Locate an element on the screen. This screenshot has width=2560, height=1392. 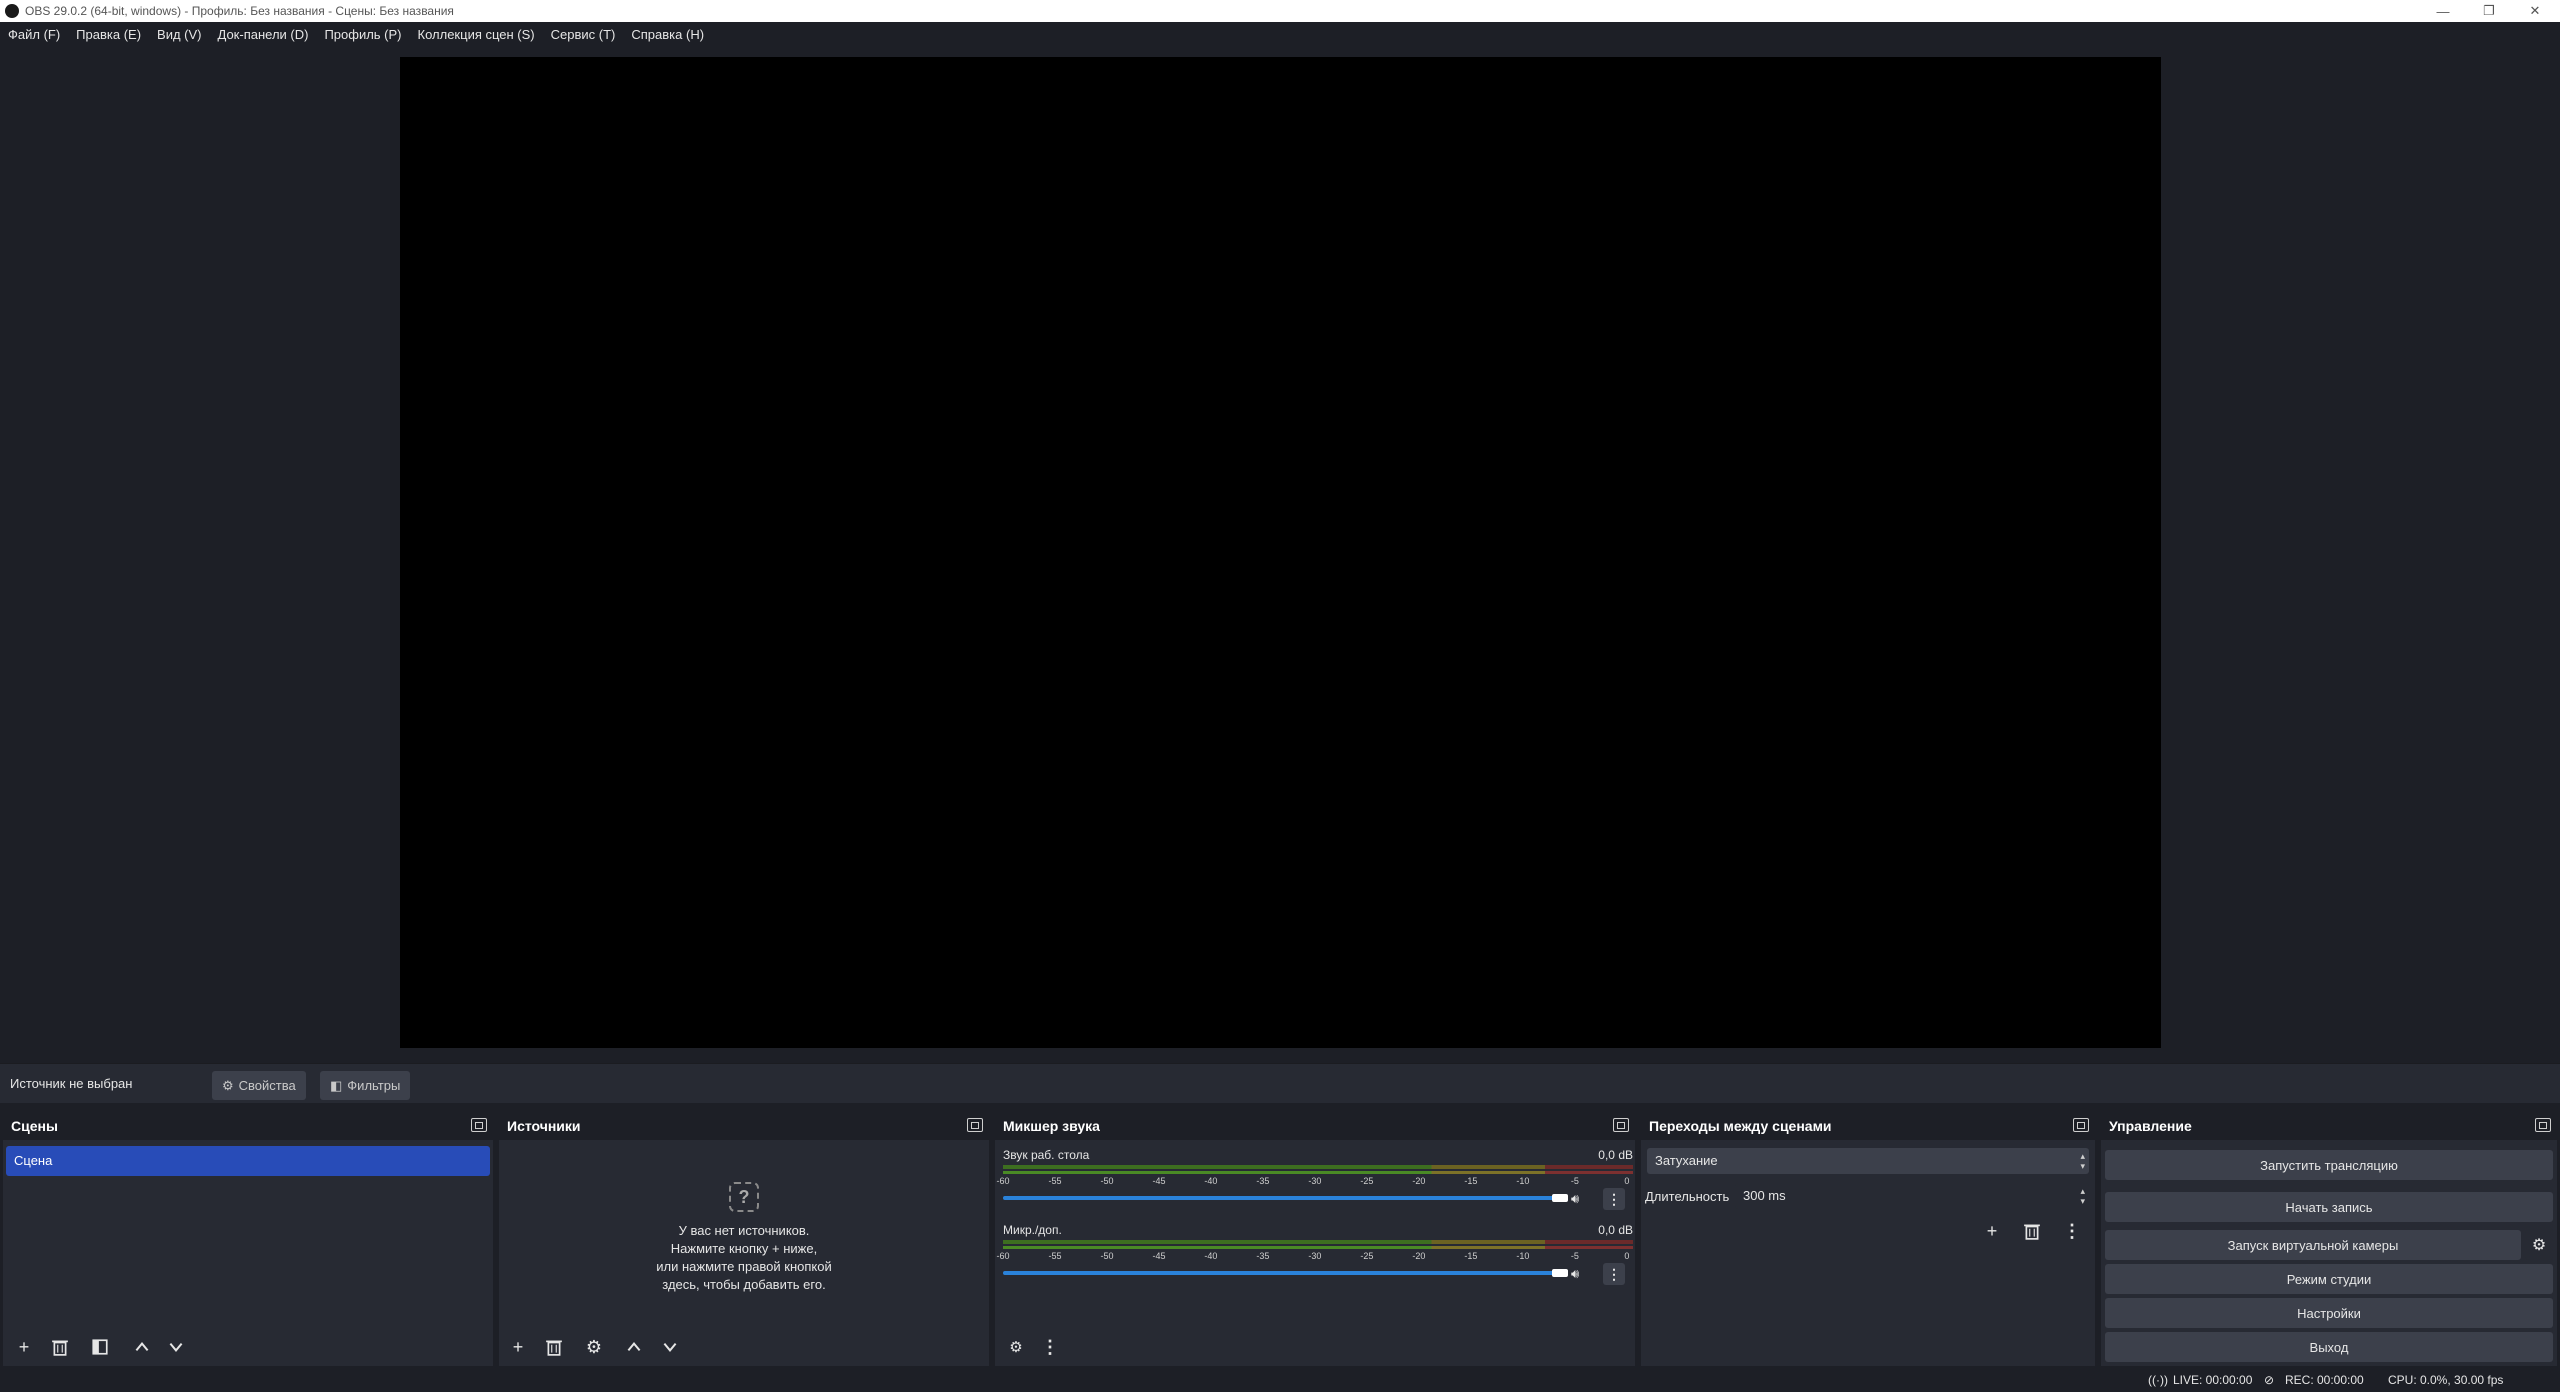
question-icon: ? is located at coordinates (744, 1197).